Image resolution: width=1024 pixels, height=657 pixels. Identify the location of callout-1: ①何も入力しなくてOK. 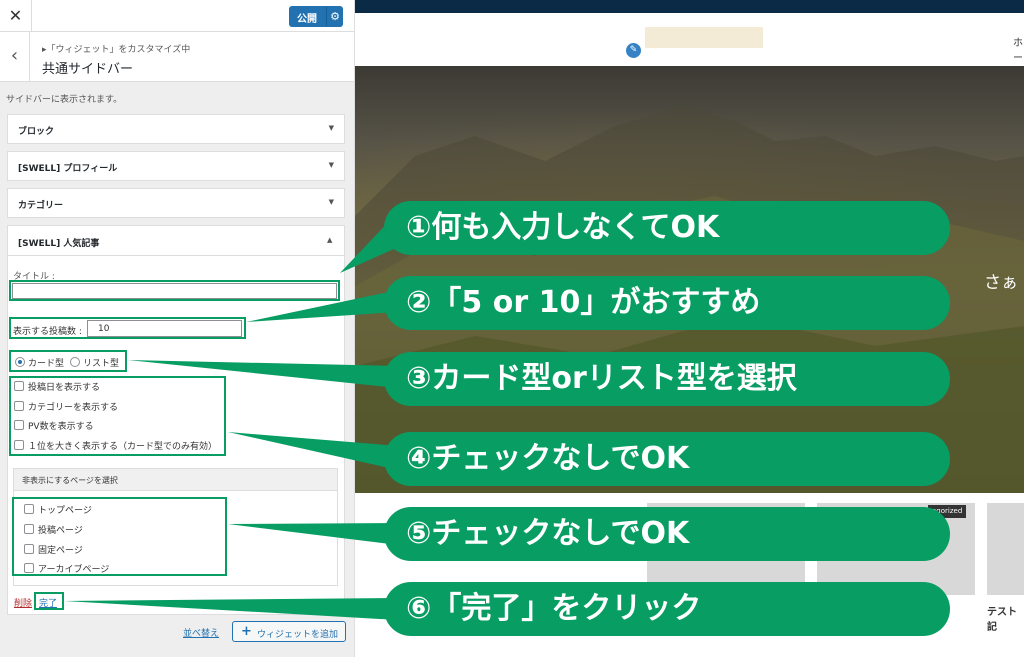
(667, 228).